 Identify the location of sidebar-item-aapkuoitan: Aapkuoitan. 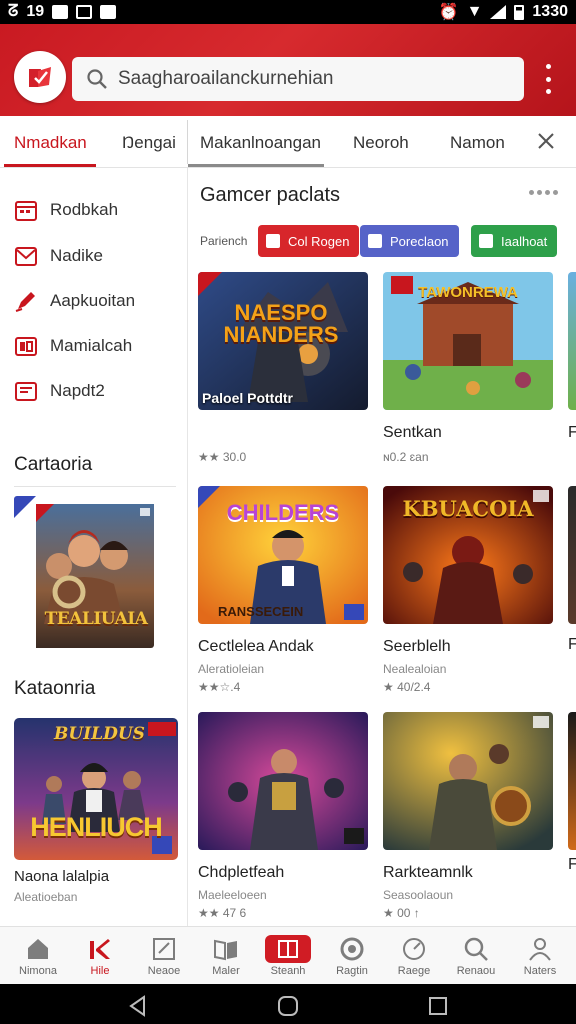
(93, 301).